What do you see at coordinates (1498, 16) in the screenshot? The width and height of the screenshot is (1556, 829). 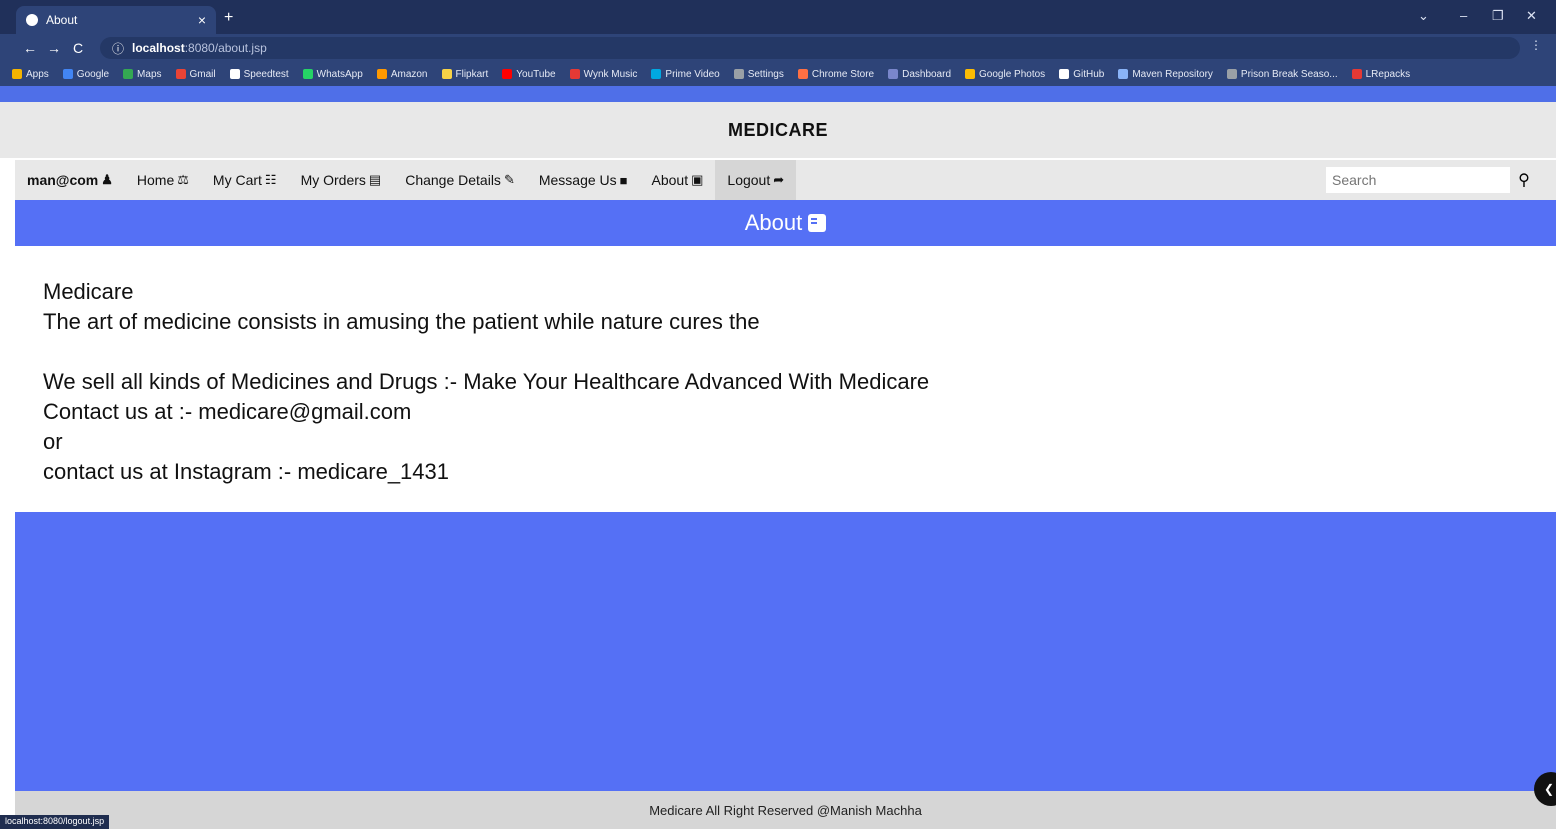 I see `maximize-icon: ❐` at bounding box center [1498, 16].